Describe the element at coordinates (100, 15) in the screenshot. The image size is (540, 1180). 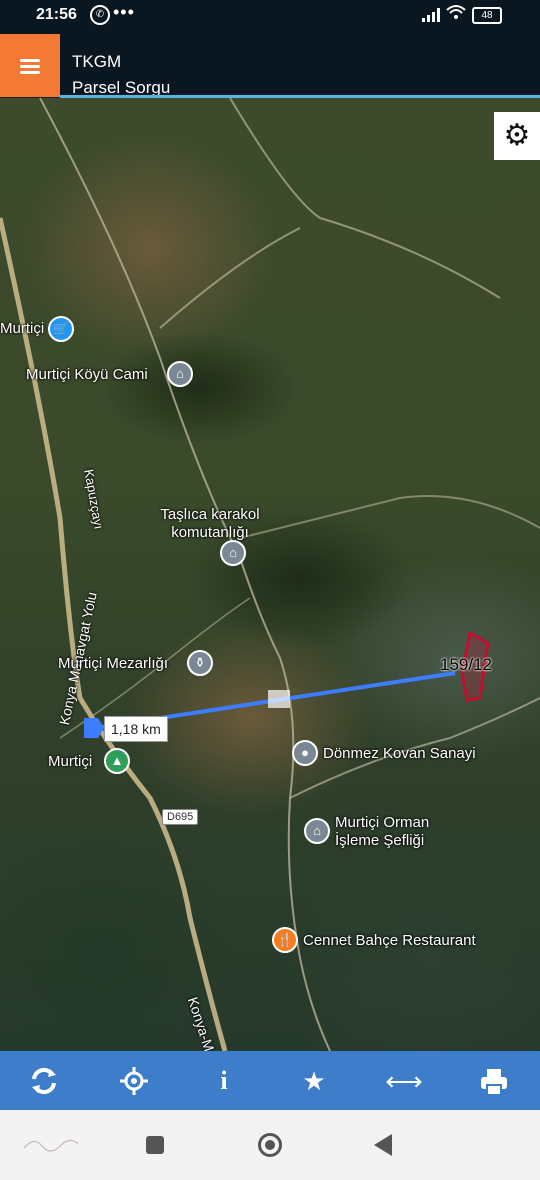
I see `whatsapp-icon: ✆` at that location.